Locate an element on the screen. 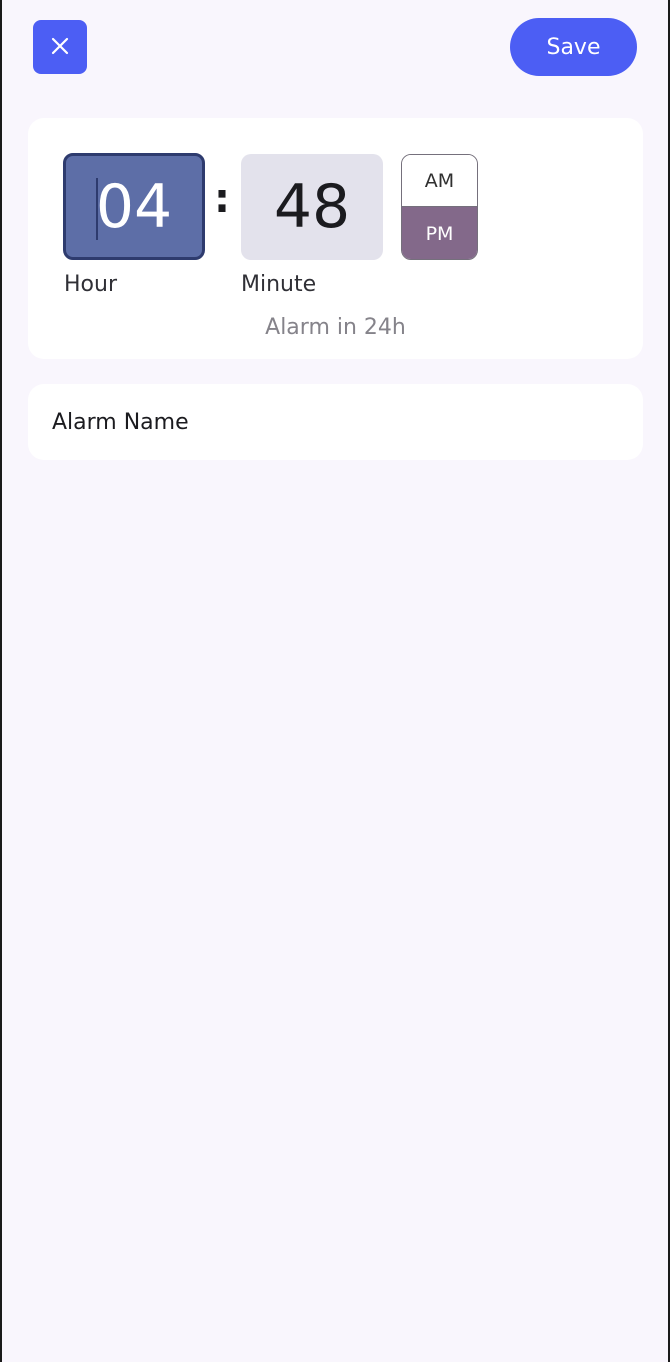  close-button is located at coordinates (60, 47).